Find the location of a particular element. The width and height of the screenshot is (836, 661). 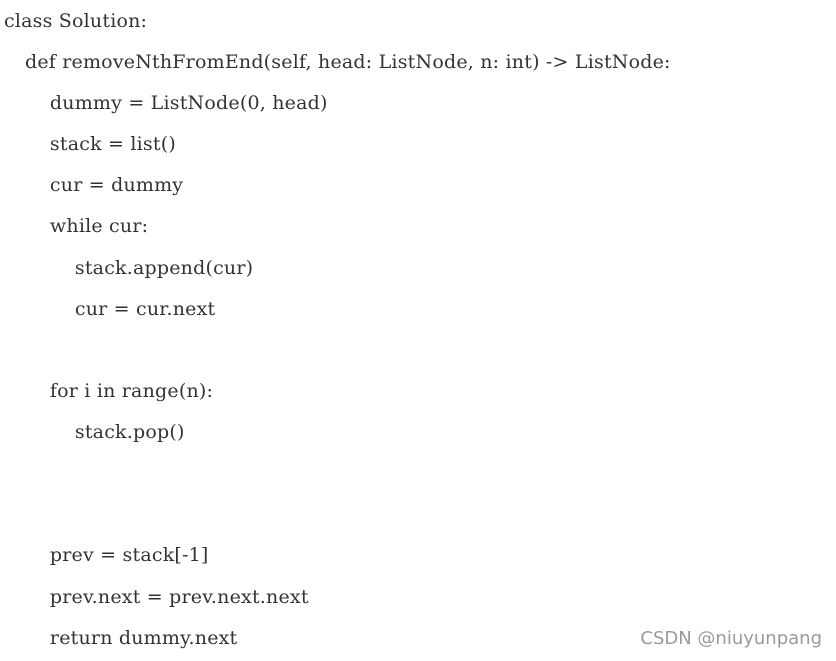

code-line-class: class Solution: is located at coordinates (76, 21).